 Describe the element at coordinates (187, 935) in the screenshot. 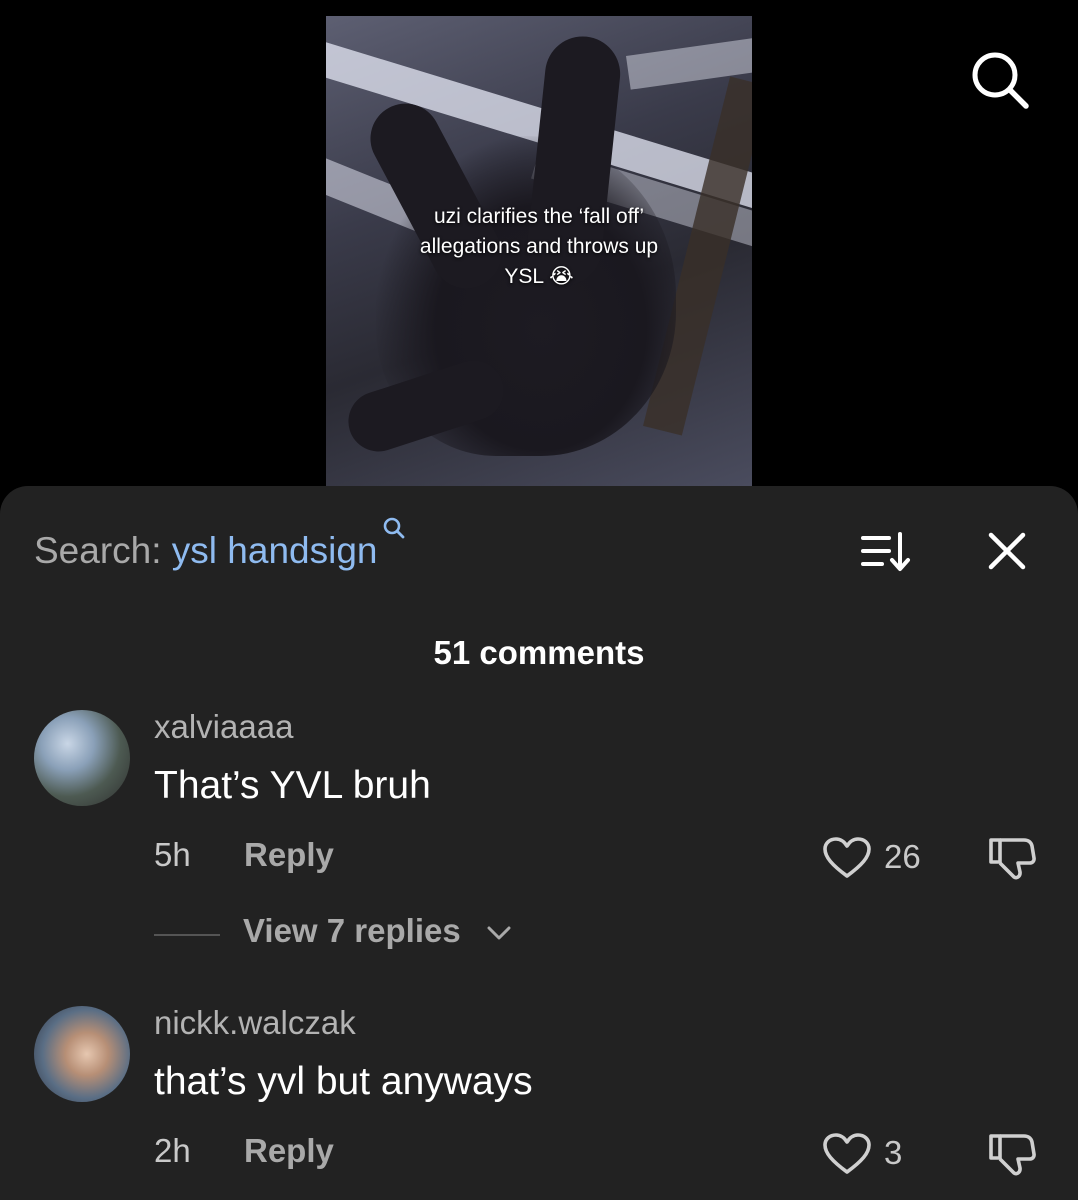

I see `replies-divider` at that location.